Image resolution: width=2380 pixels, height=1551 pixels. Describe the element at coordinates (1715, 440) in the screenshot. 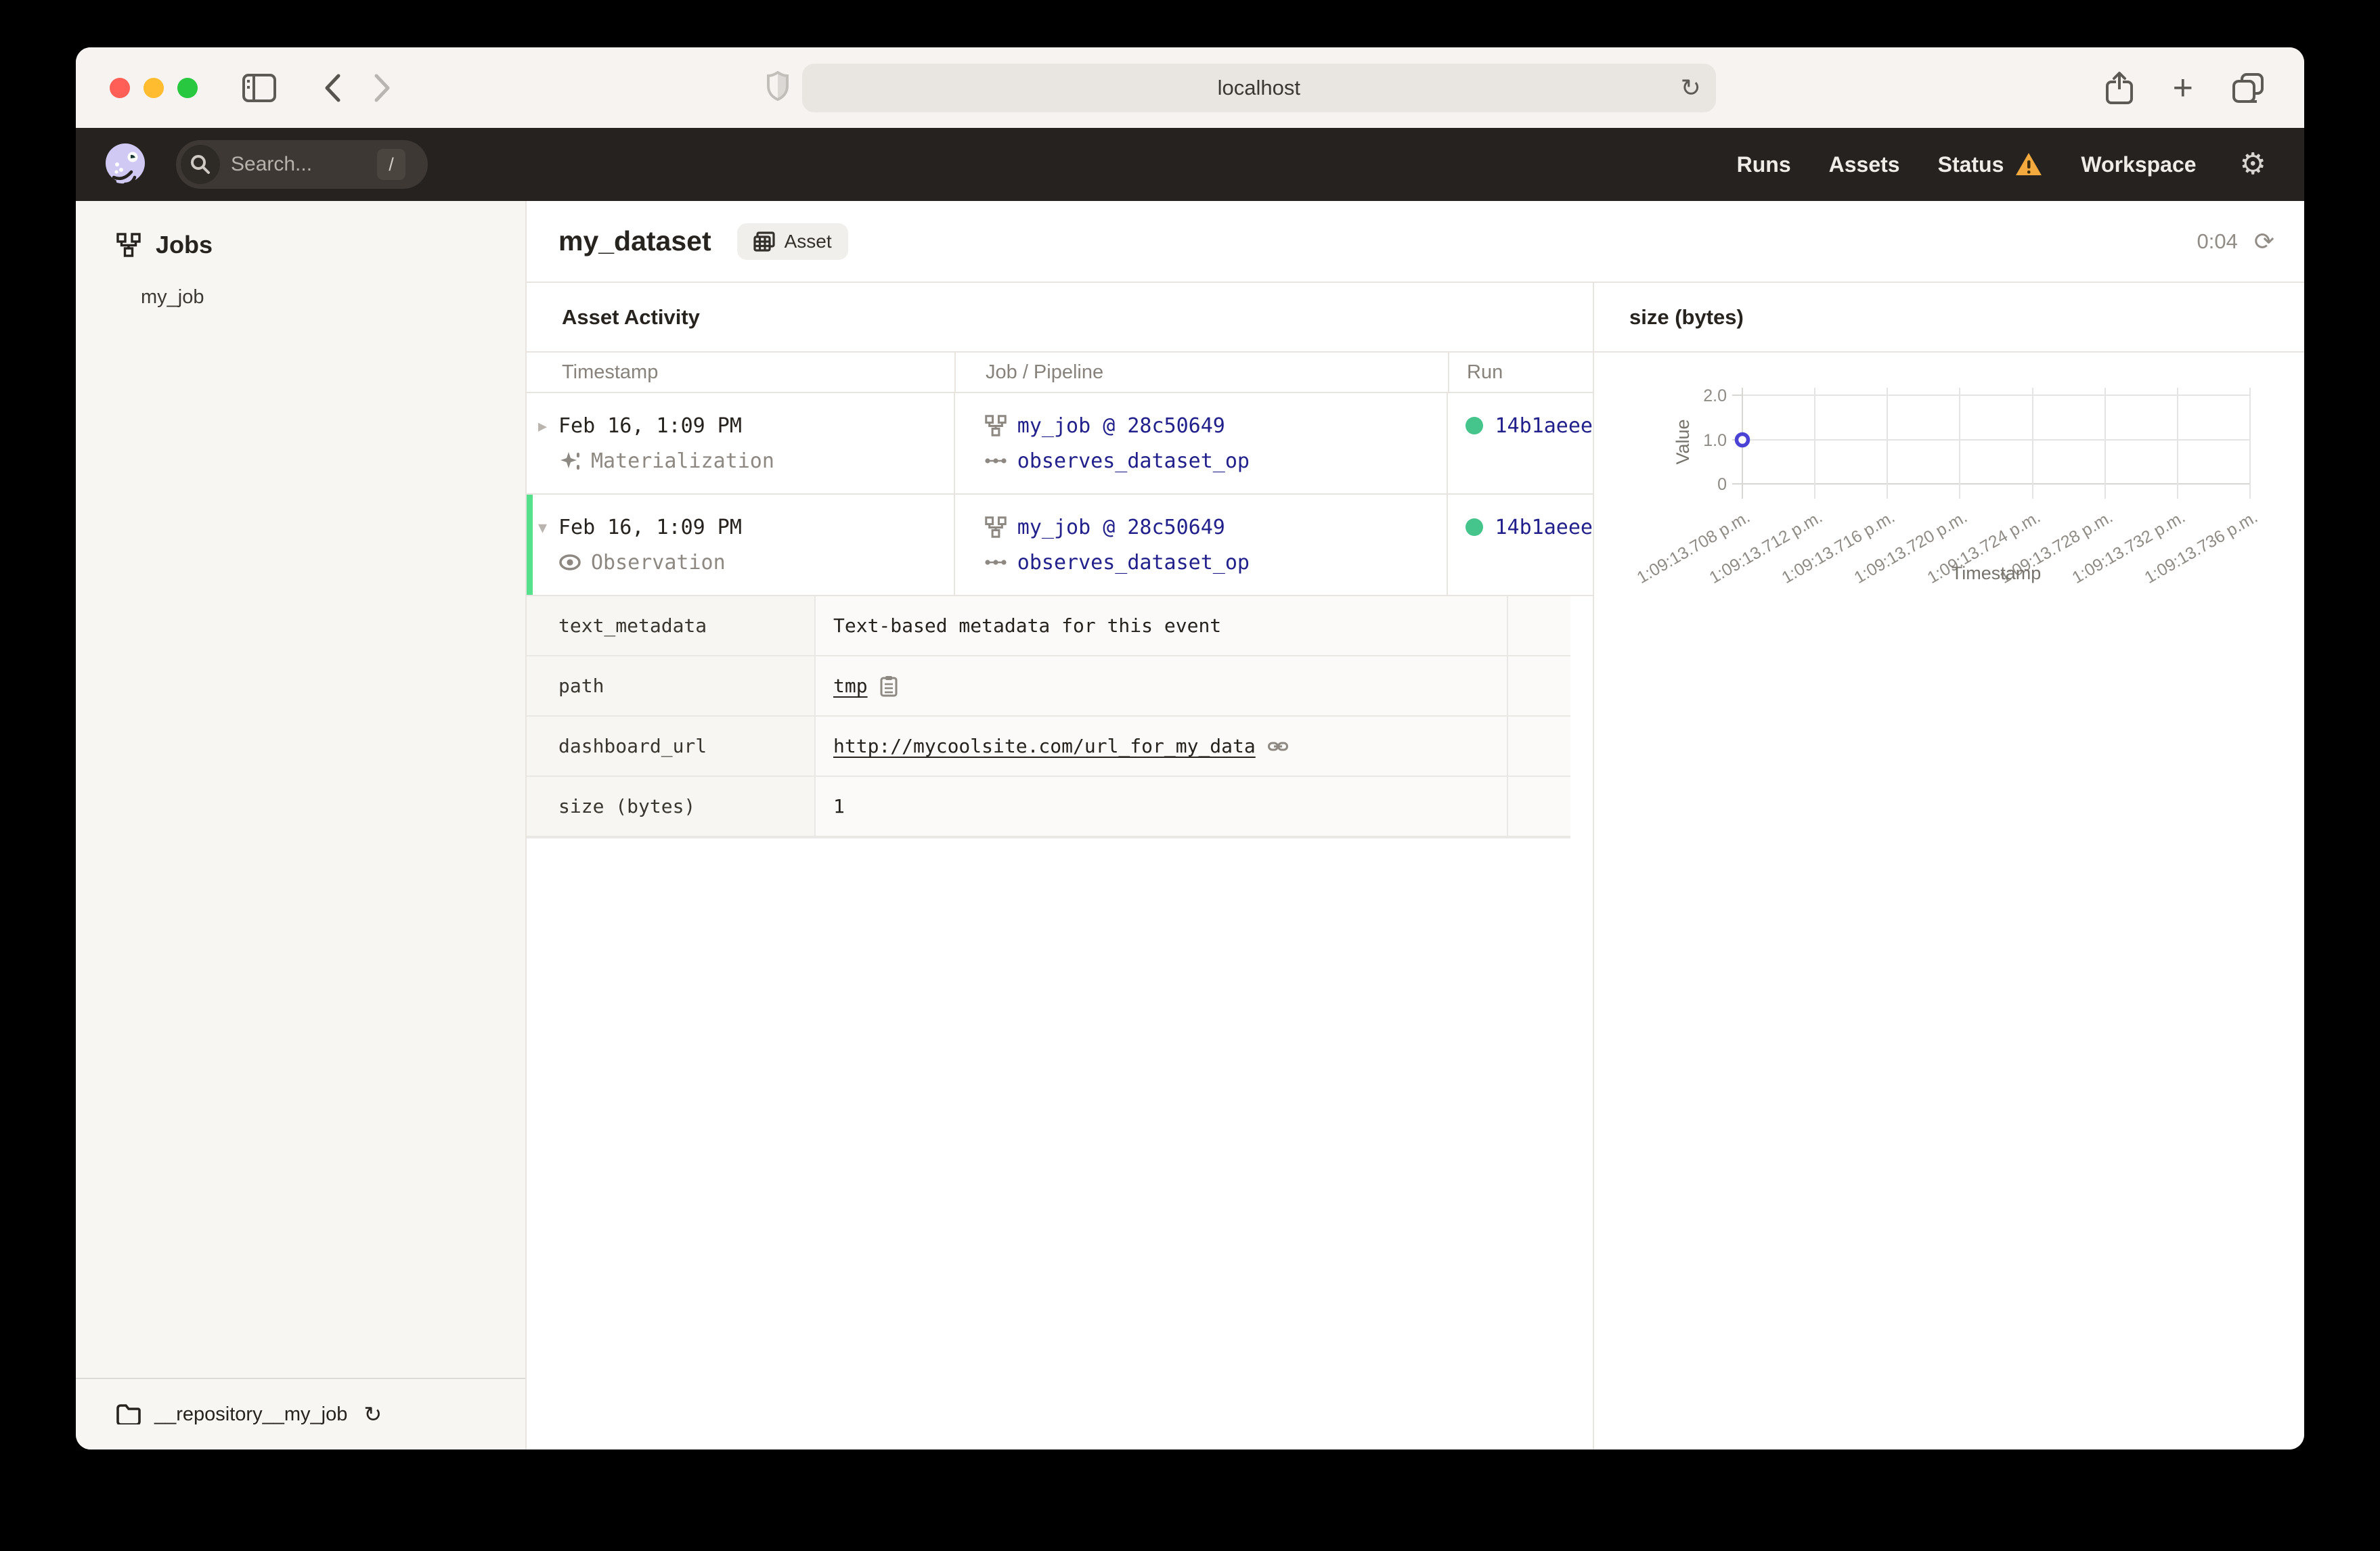

I see `y-tick-1: 1.0` at that location.